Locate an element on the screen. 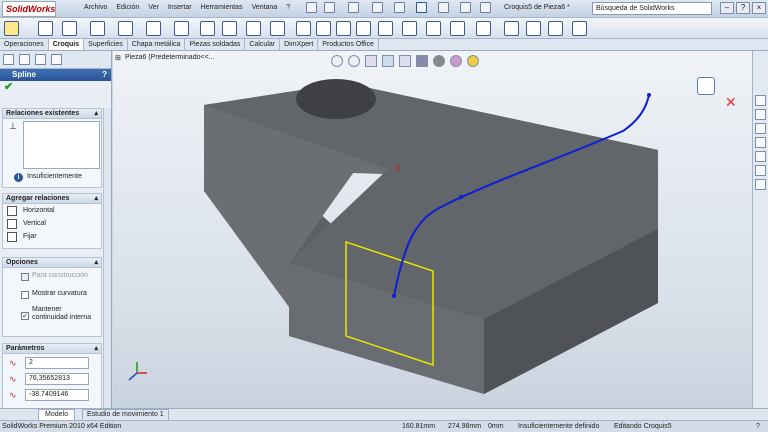  smart-dimension-icon is located at coordinates (45, 28).